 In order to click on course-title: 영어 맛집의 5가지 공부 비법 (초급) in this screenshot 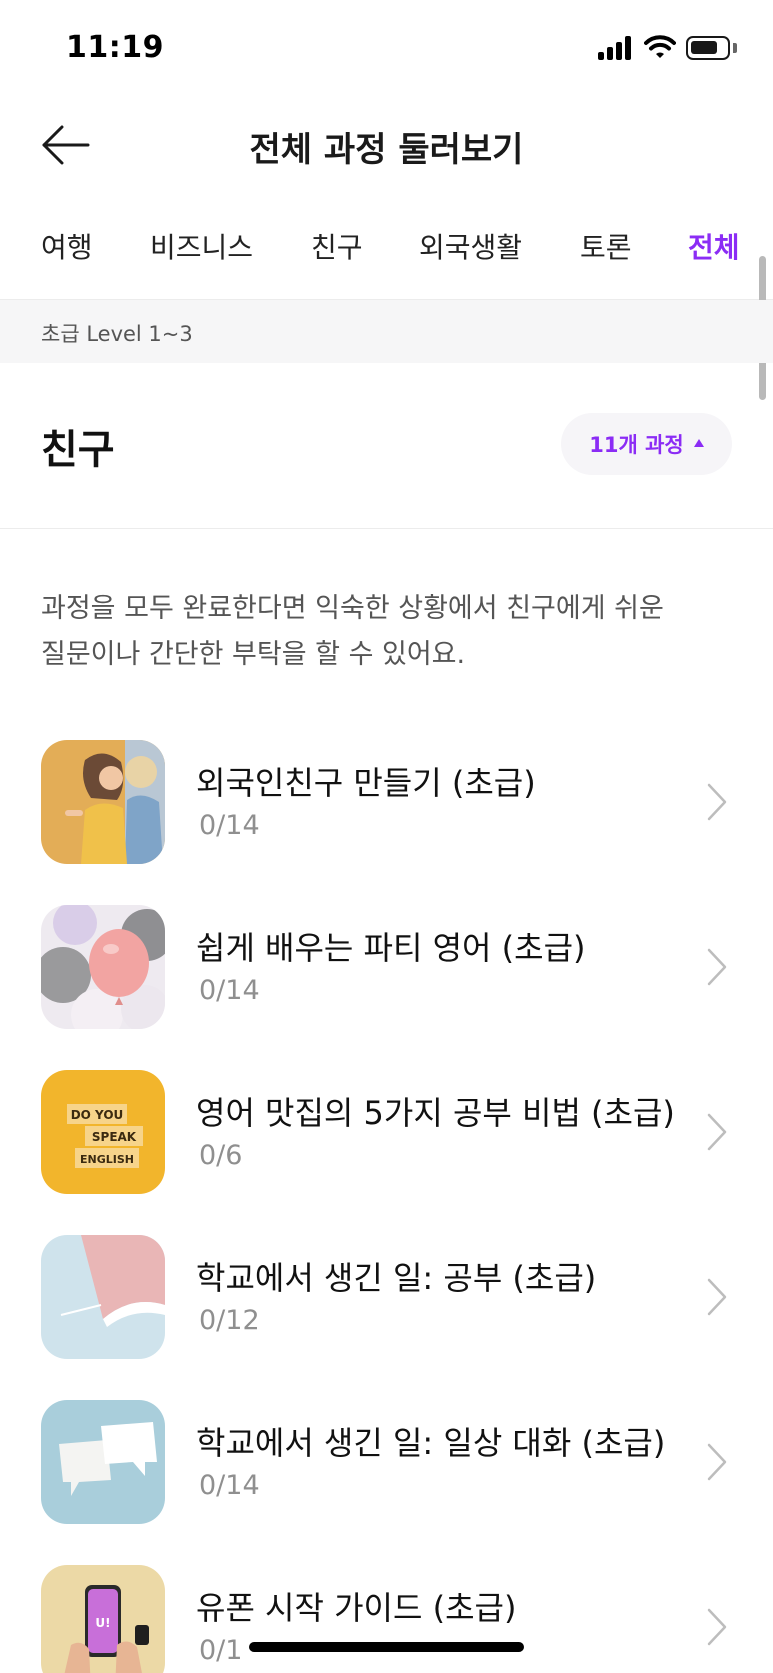, I will do `click(435, 1113)`.